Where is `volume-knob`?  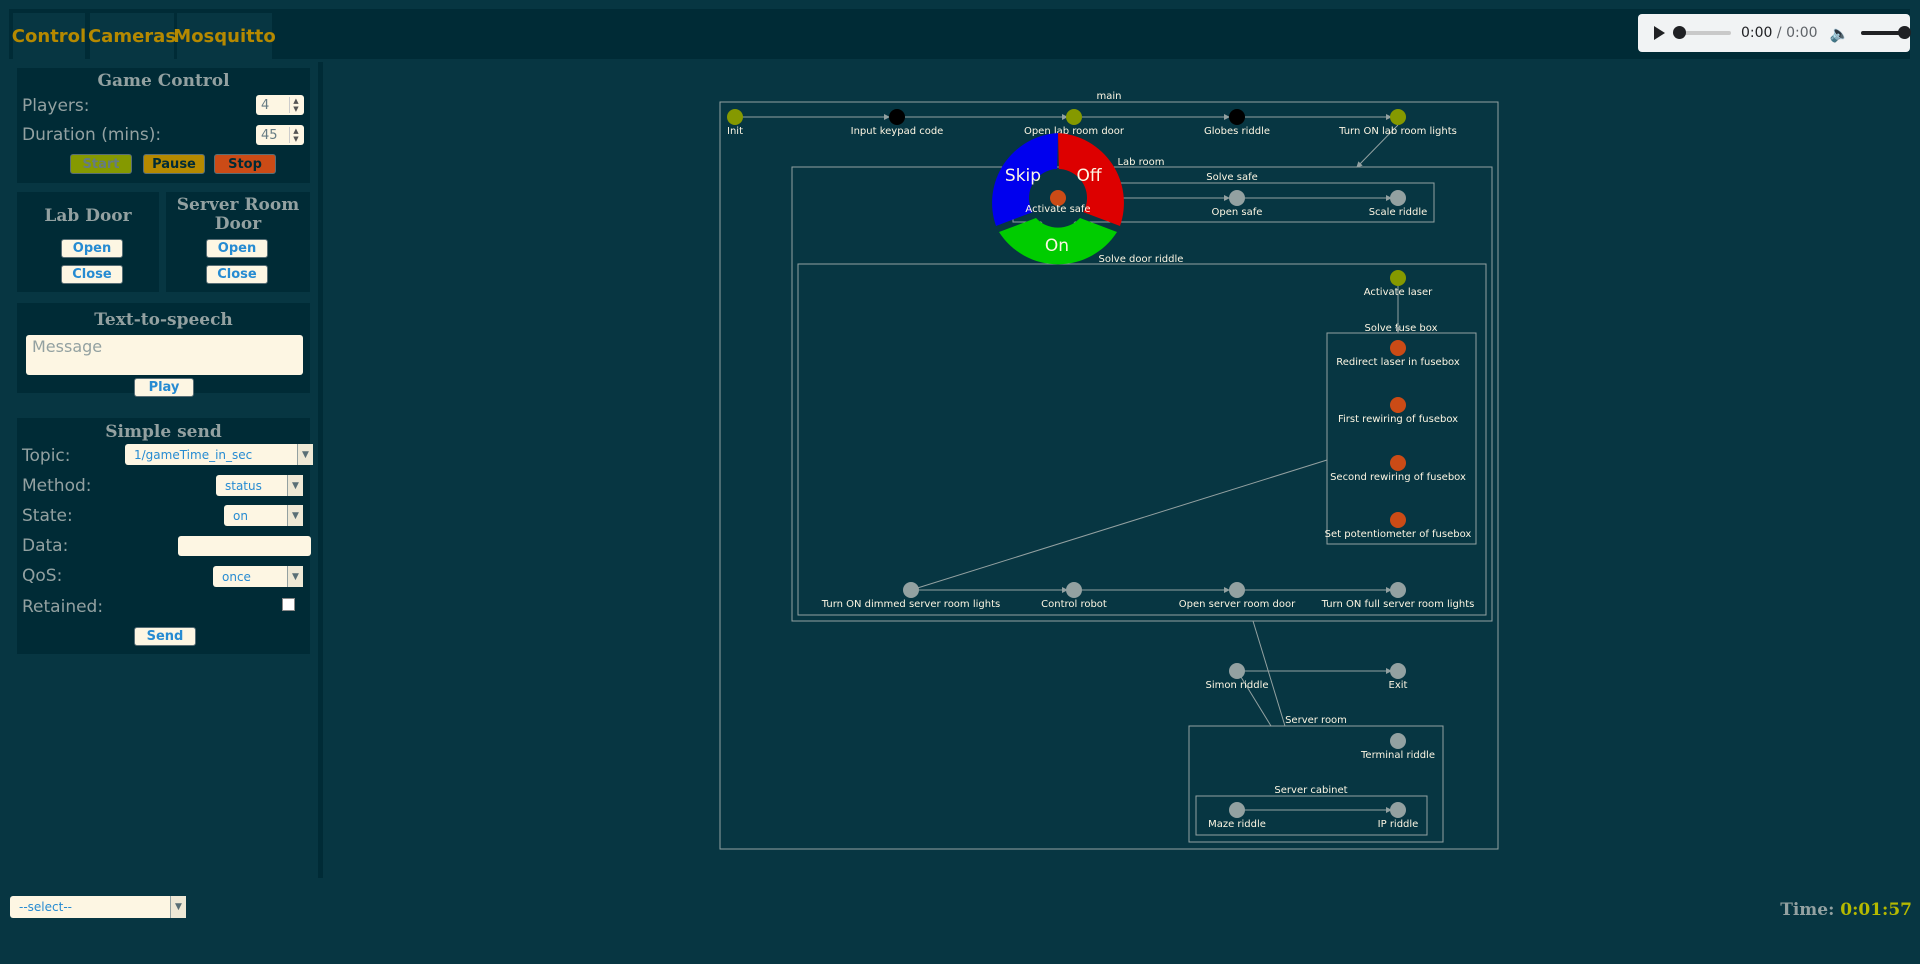
volume-knob is located at coordinates (1905, 32).